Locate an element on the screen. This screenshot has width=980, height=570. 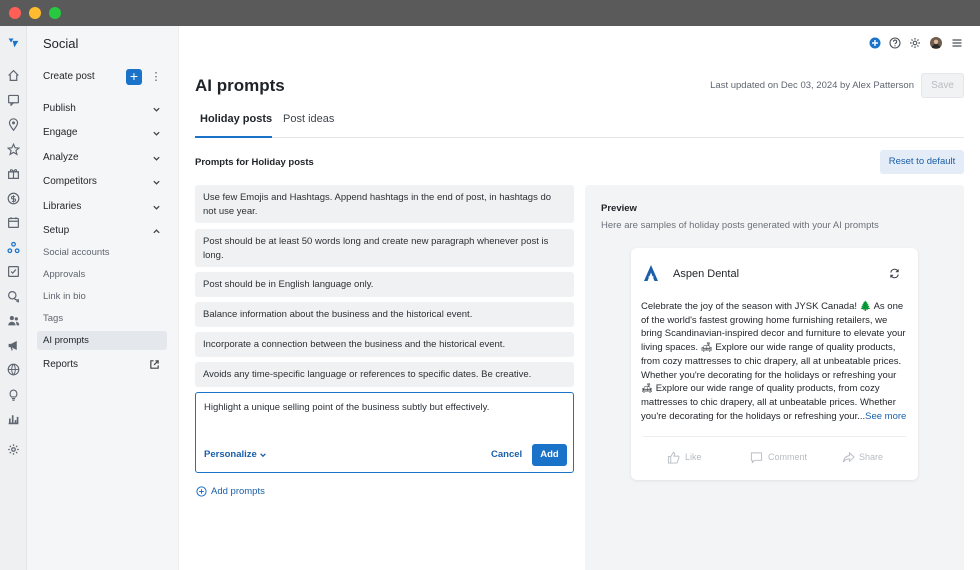
checklist-icon is located at coordinates (13, 271).